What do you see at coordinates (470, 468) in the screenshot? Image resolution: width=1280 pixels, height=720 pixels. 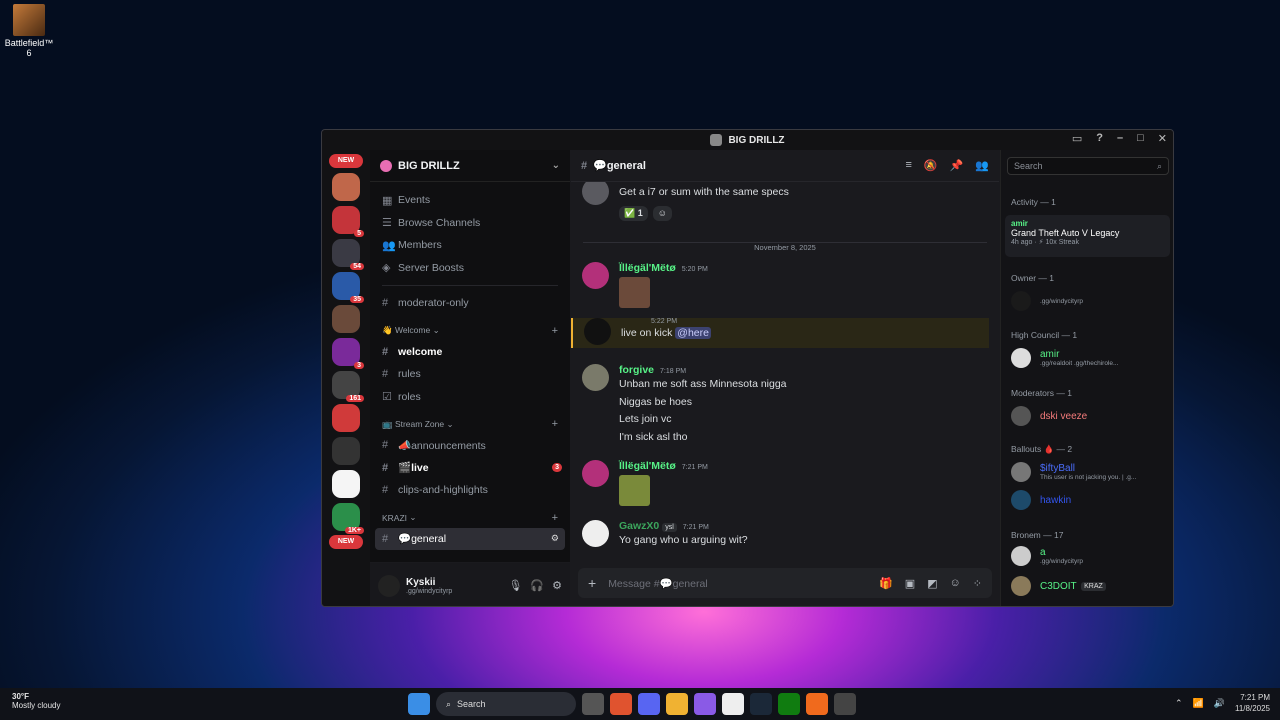 I see `channel-live: # 🎬live 3` at bounding box center [470, 468].